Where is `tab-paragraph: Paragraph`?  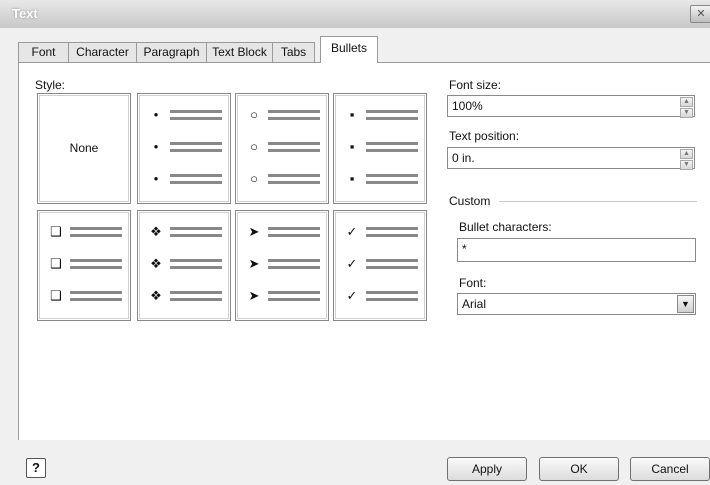 tab-paragraph: Paragraph is located at coordinates (171, 52).